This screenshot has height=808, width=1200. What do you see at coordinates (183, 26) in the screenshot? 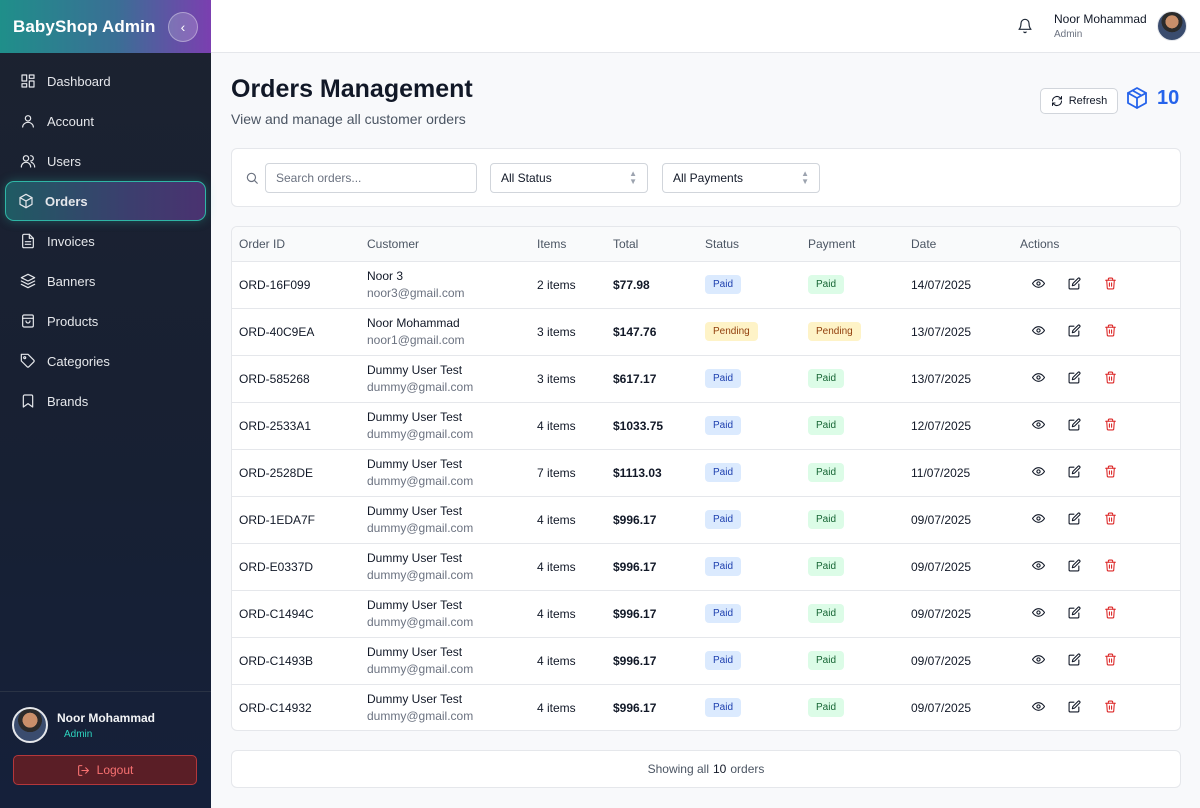
I see `collapse-sidebar-button: ‹` at bounding box center [183, 26].